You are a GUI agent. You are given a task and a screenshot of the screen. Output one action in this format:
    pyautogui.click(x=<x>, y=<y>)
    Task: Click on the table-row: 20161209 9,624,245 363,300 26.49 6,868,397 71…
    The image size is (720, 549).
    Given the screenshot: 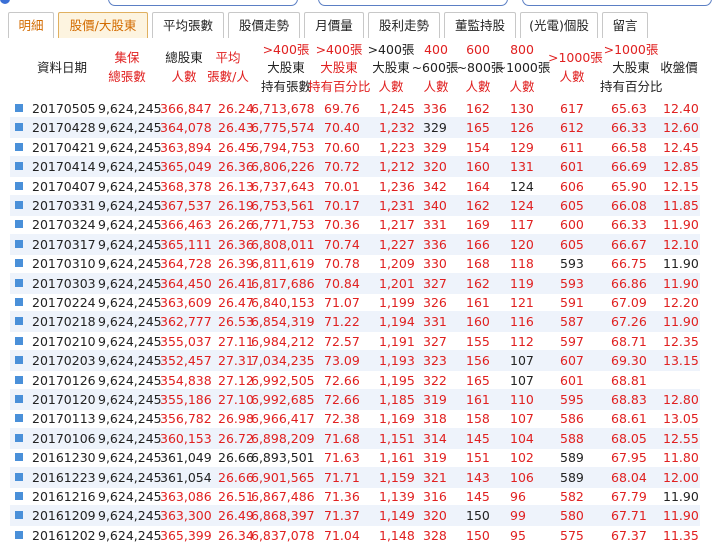 What is the action you would take?
    pyautogui.click(x=355, y=516)
    